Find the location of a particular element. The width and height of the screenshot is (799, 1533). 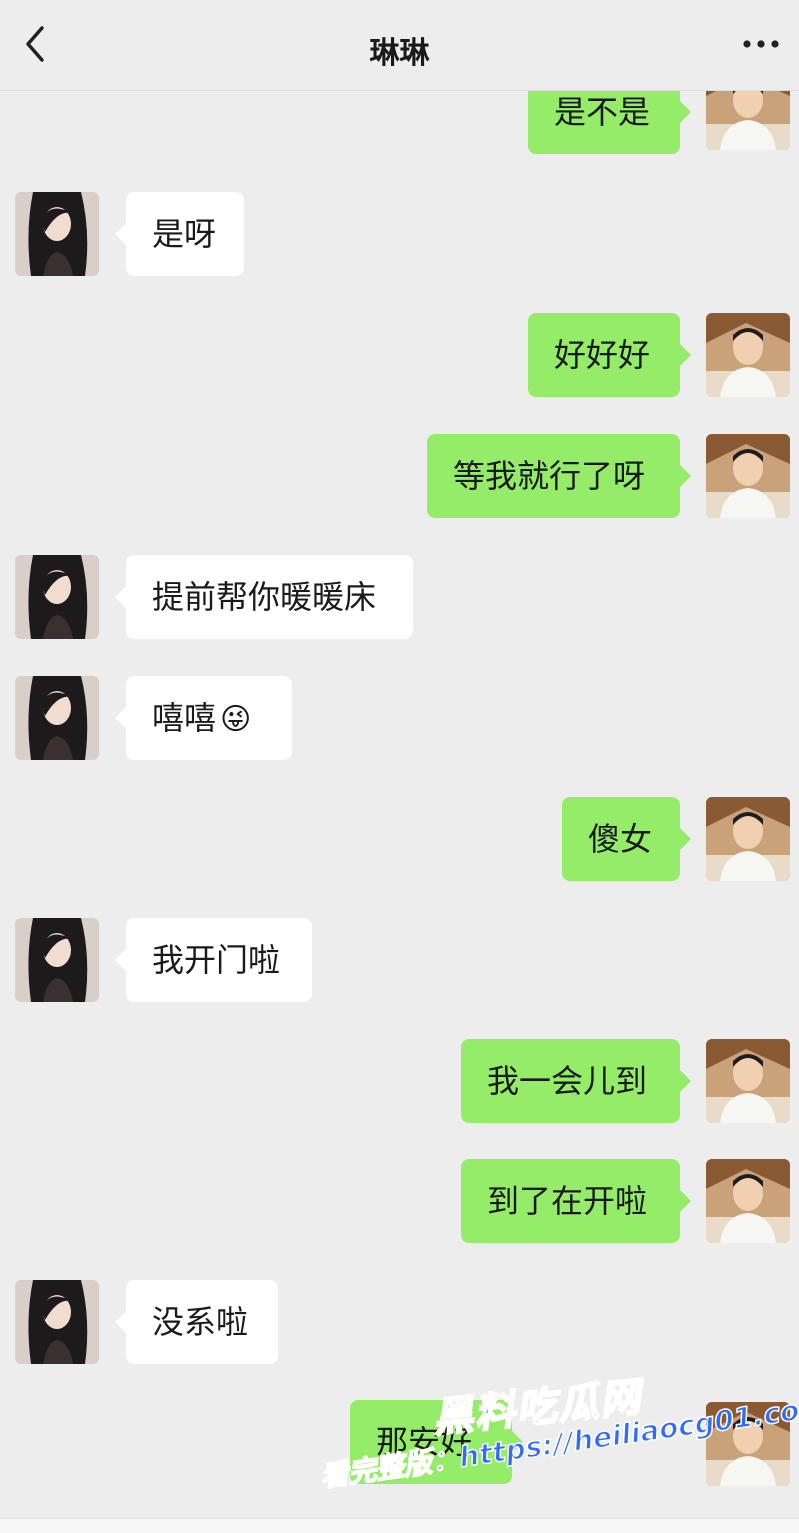

message-bubble-sent: 等我就行了呀 is located at coordinates (559, 476).